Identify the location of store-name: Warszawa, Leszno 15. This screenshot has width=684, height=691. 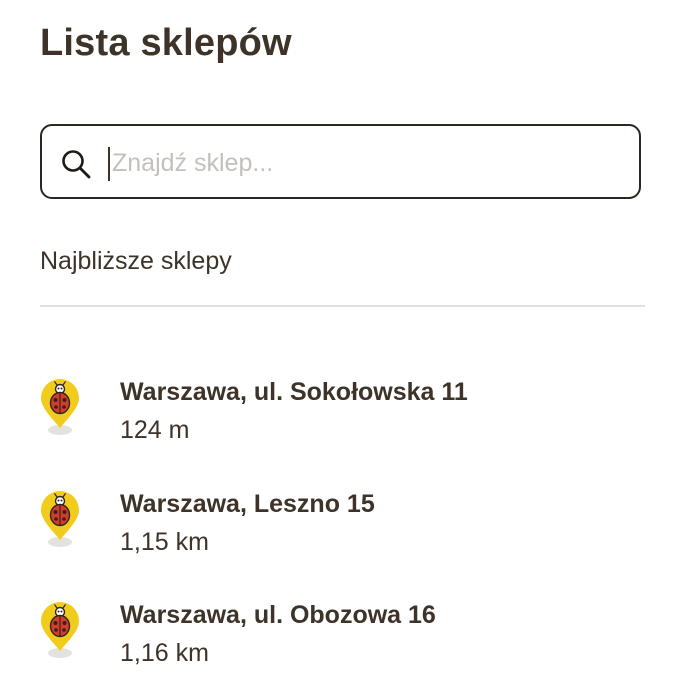
(247, 504).